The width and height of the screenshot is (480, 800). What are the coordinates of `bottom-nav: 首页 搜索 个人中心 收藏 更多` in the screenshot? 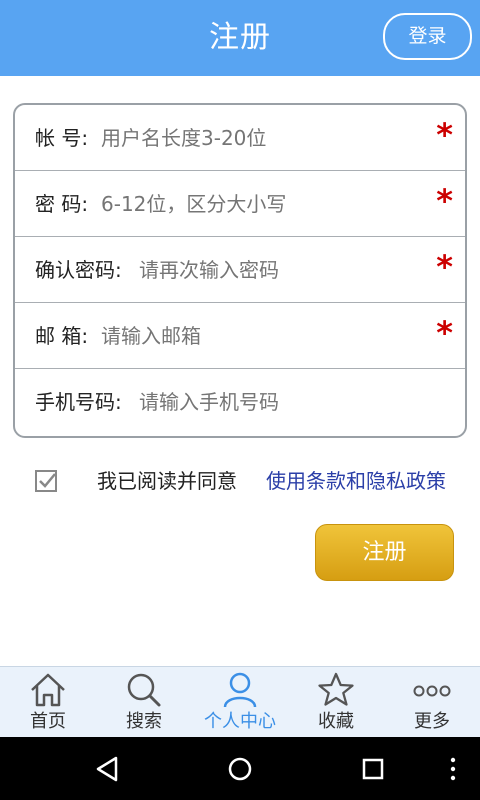 It's located at (240, 701).